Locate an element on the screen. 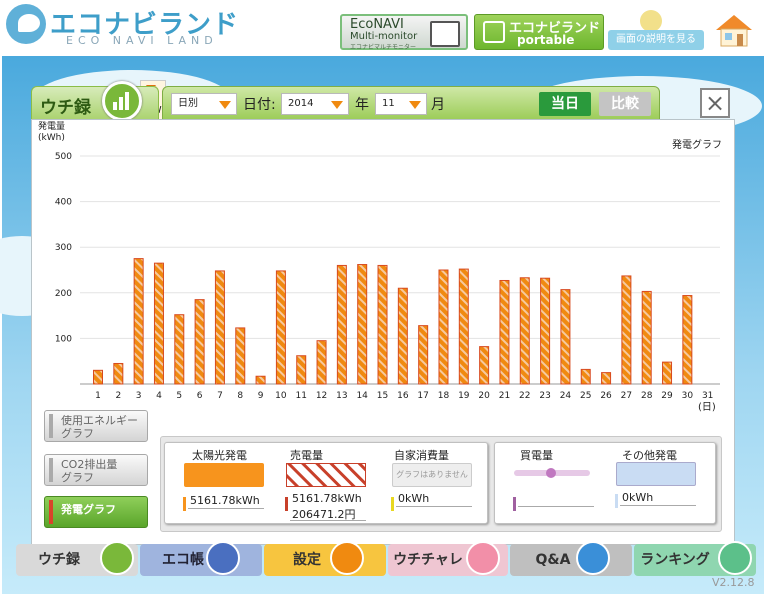  y-tick-label: 400 is located at coordinates (63, 203).